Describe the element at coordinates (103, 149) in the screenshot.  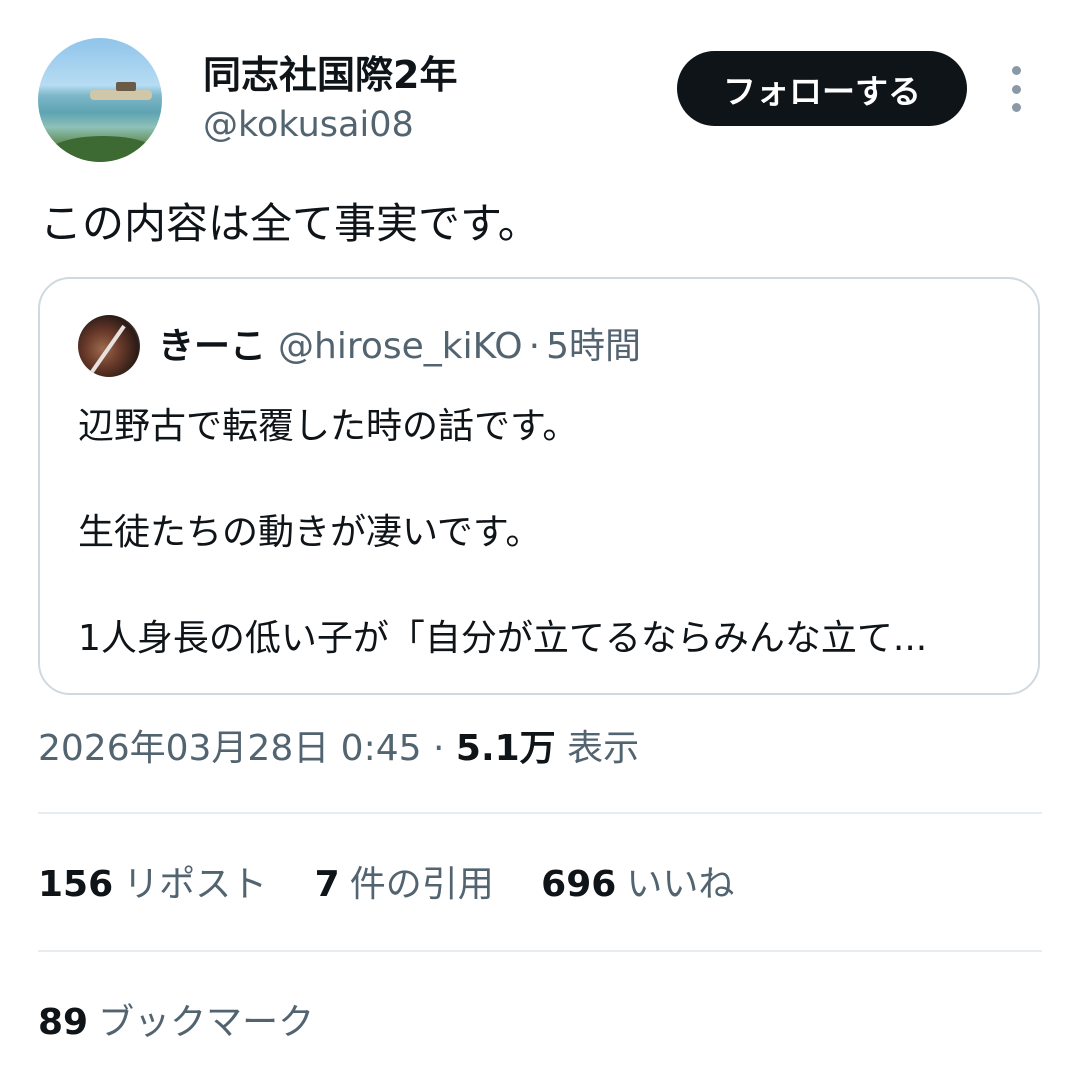
I see `avatar-bush` at that location.